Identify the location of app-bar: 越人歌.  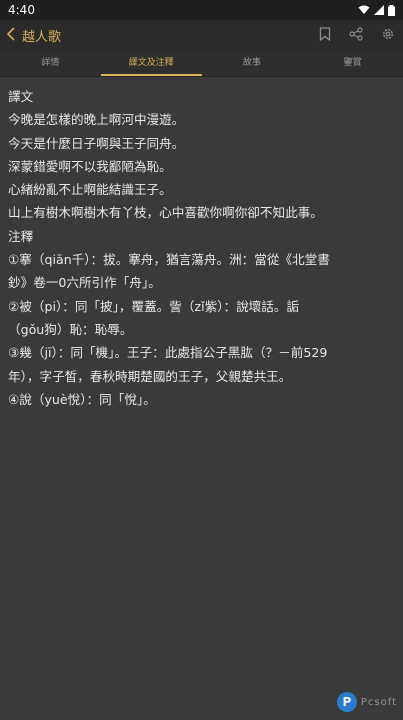
(201, 35).